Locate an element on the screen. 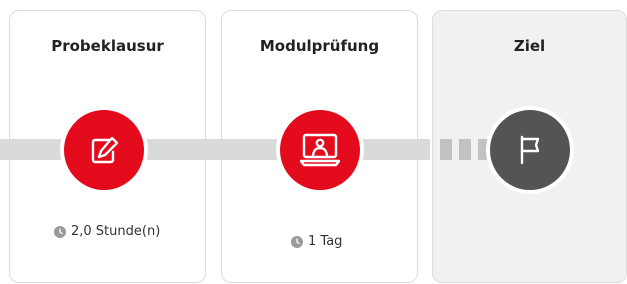 The height and width of the screenshot is (284, 627). step-duration: 2,0 Stunde(n) is located at coordinates (107, 231).